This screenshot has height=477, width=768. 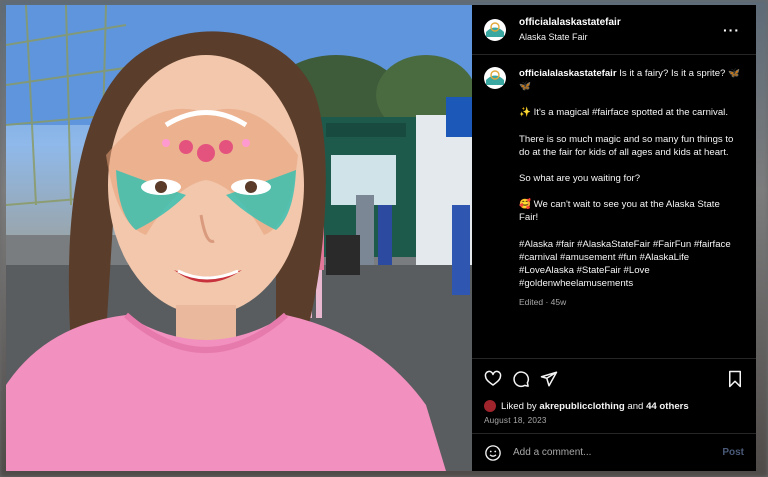 What do you see at coordinates (610, 112) in the screenshot?
I see `hashtag-fairface: #fairface` at bounding box center [610, 112].